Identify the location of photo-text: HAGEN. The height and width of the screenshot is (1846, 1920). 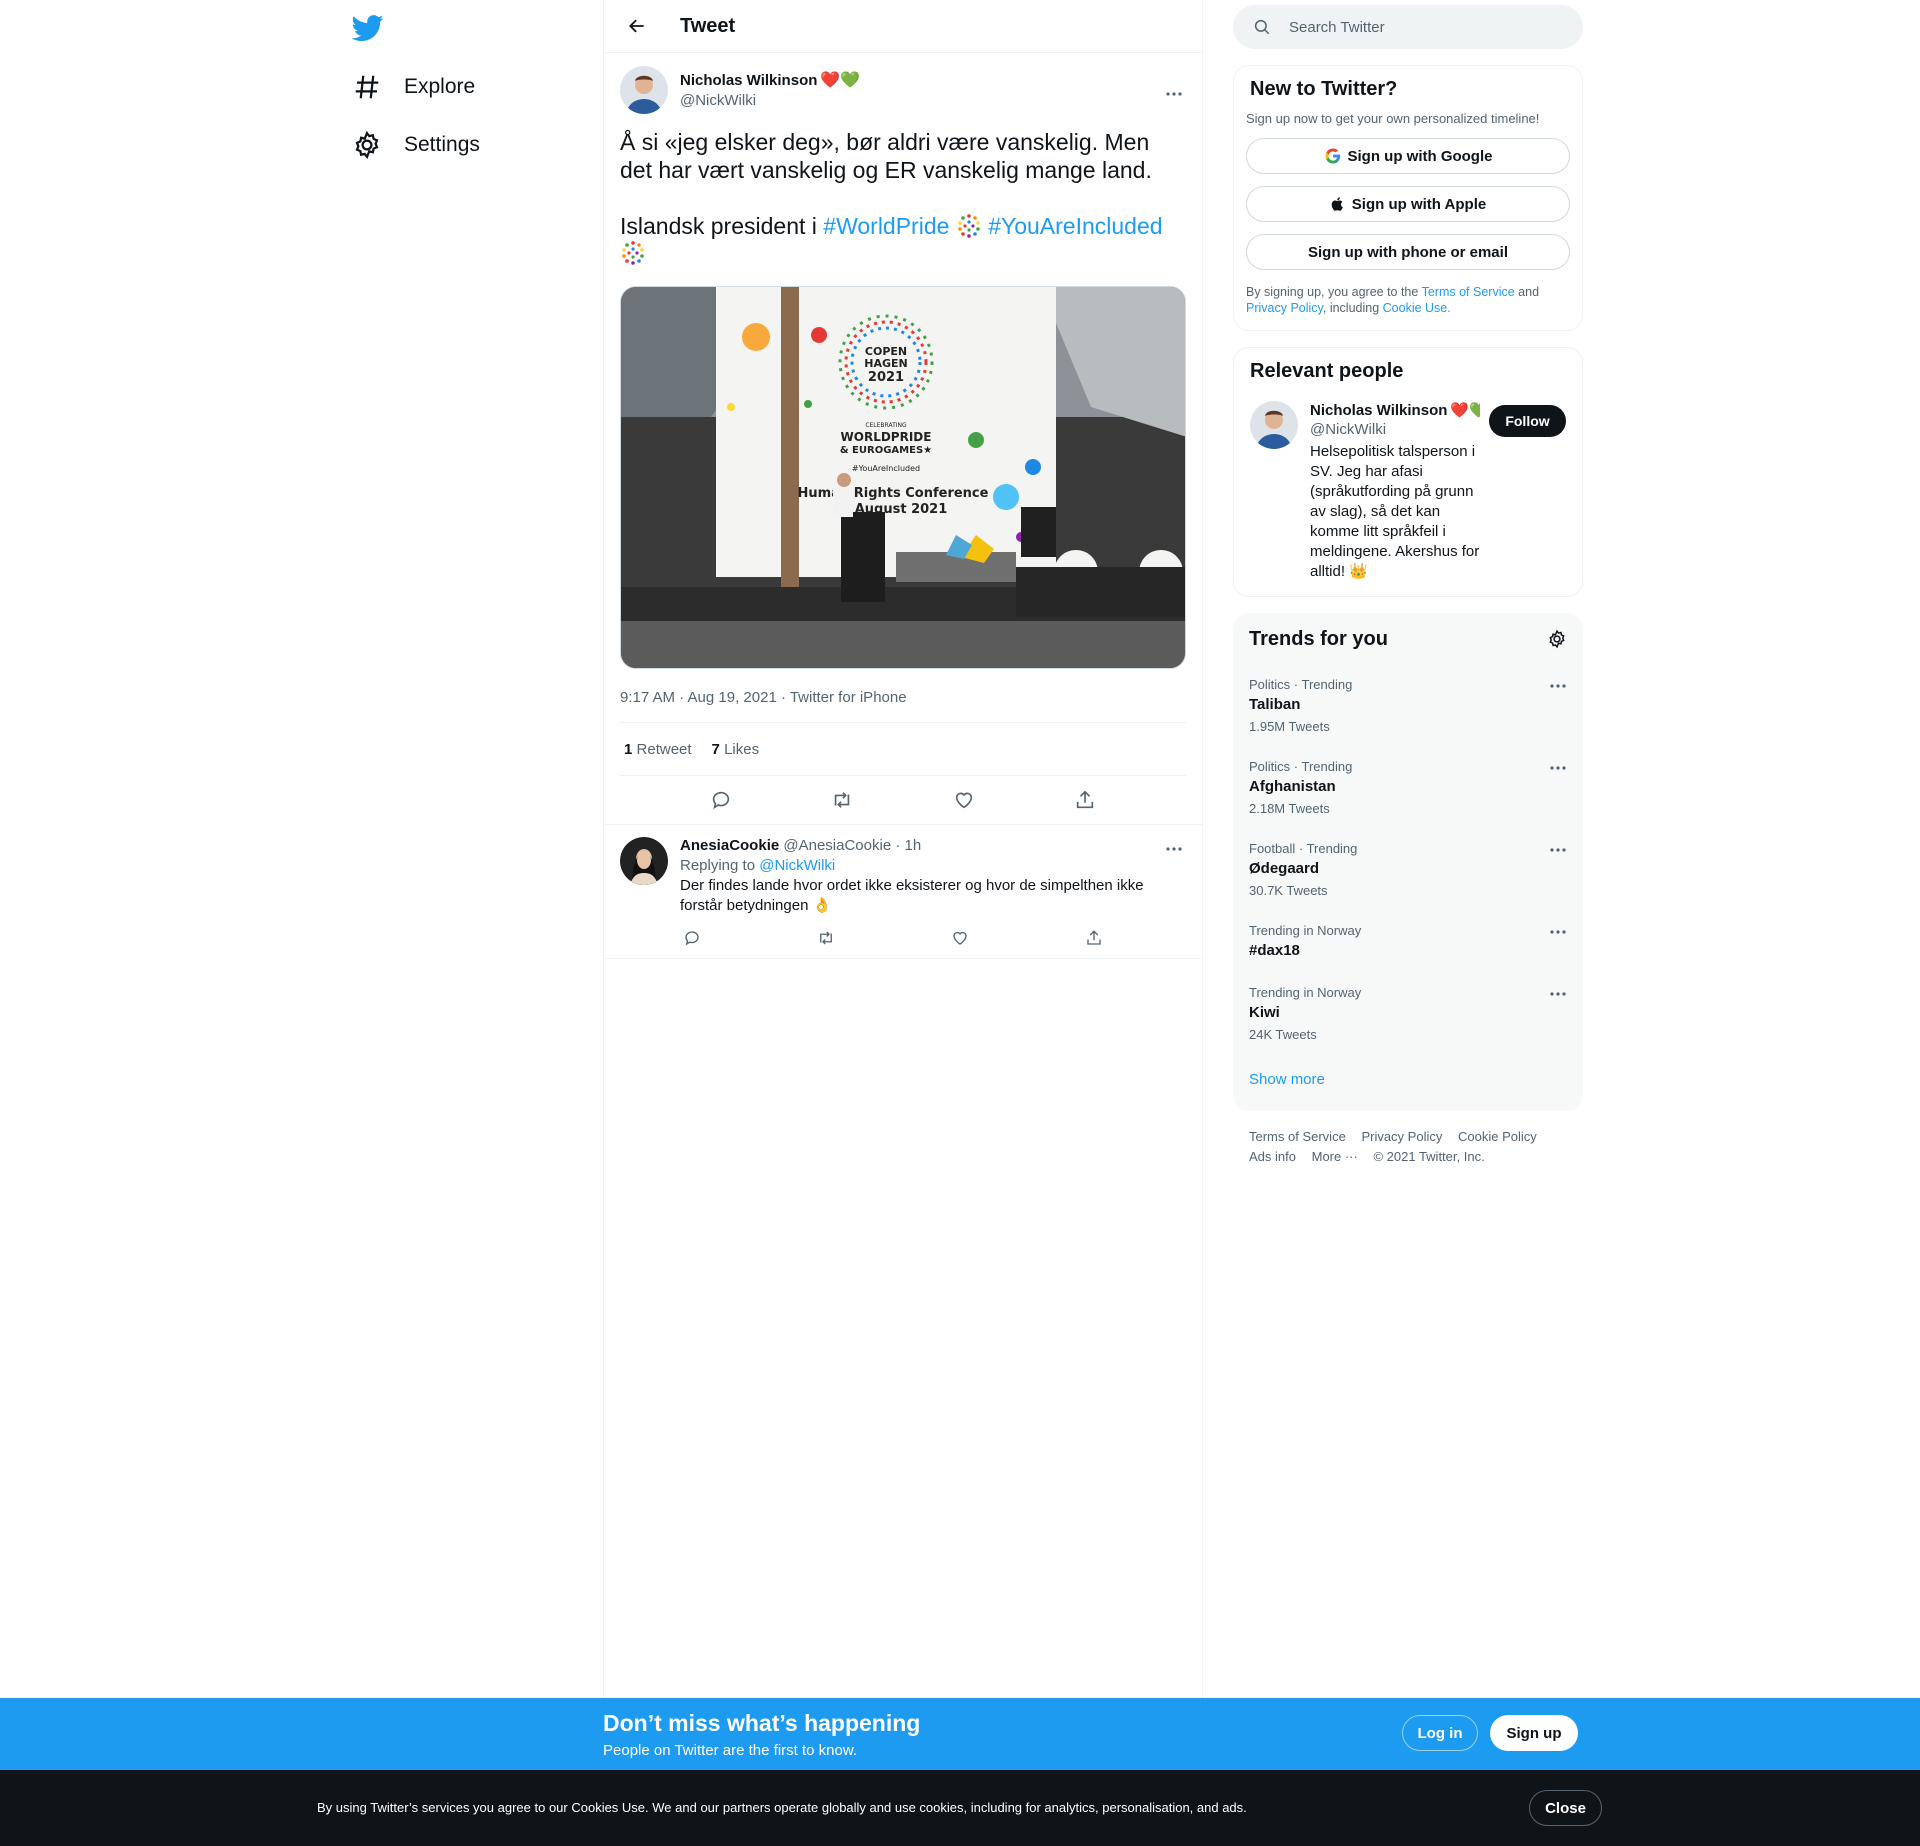
(885, 363).